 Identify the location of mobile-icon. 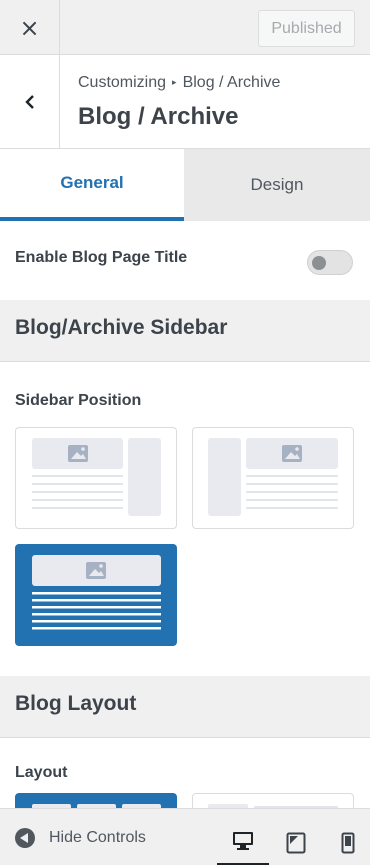
(348, 842).